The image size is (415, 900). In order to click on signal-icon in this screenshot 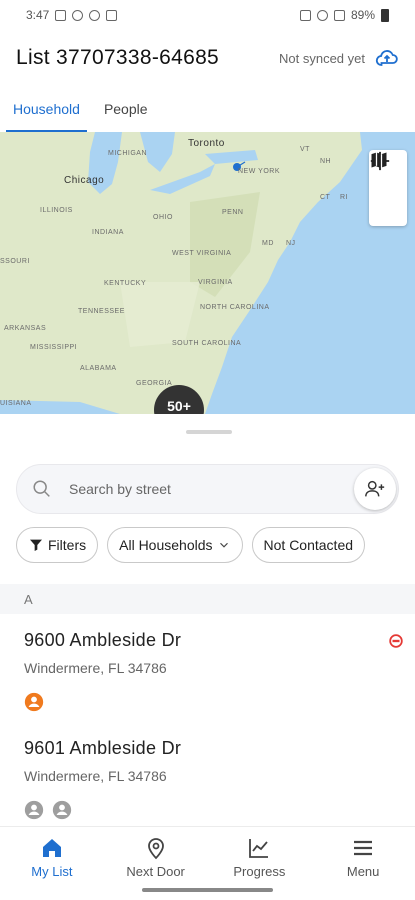, I will do `click(339, 15)`.